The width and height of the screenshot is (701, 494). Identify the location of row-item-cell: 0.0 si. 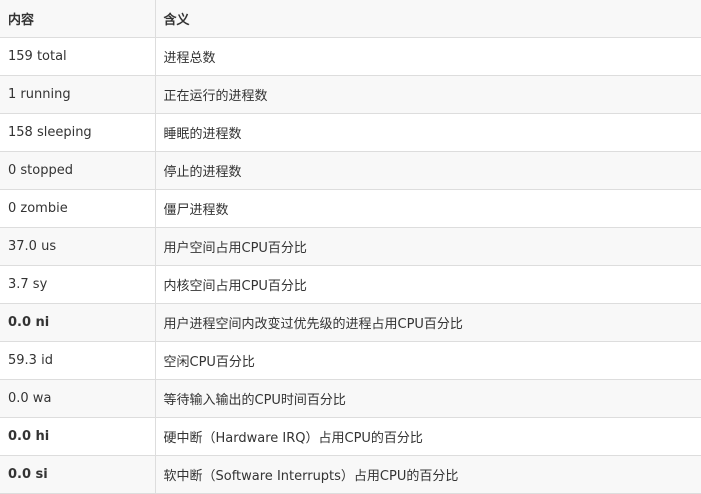
(78, 474).